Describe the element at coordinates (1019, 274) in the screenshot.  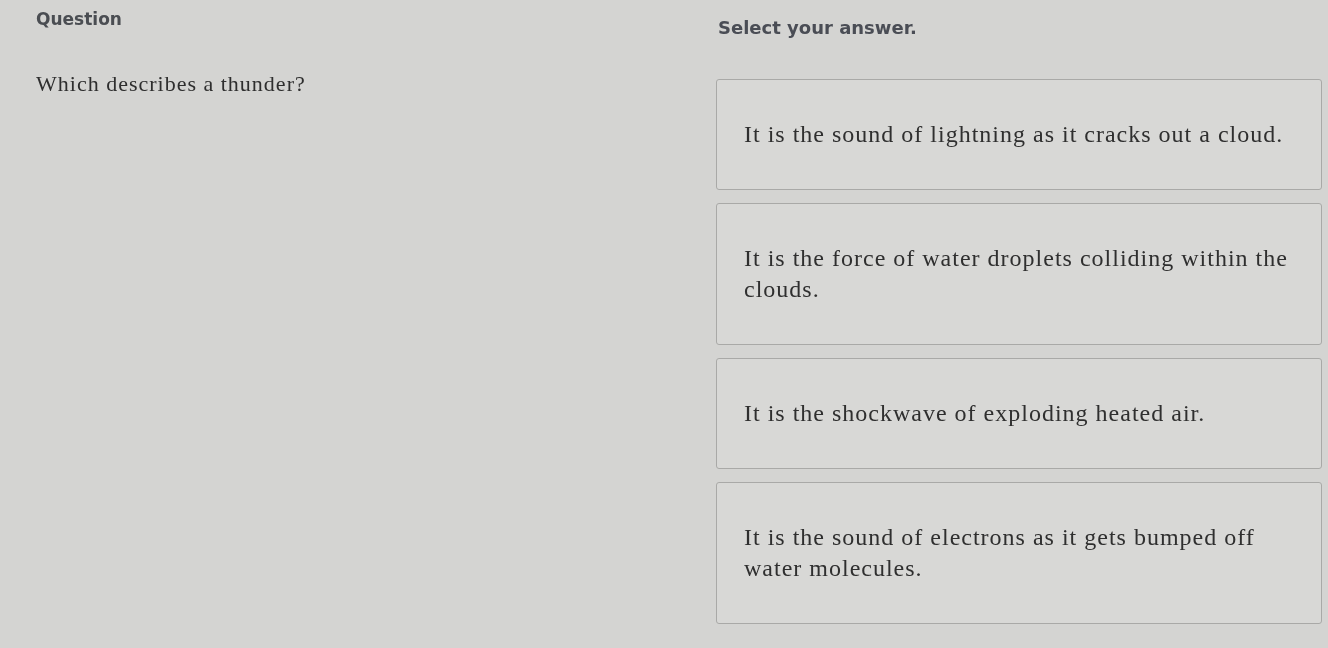
I see `answer-option: It is the force of water droplets colliding within the clouds.` at that location.